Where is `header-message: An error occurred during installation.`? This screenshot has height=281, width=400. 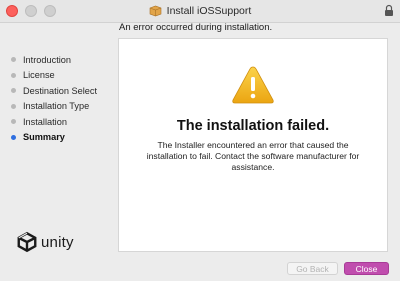
header-message: An error occurred during installation. is located at coordinates (196, 27).